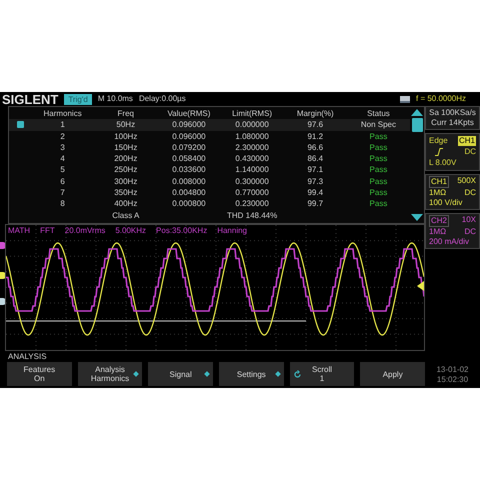 The image size is (480, 480). I want to click on table-cell-text: 4, so click(62, 158).